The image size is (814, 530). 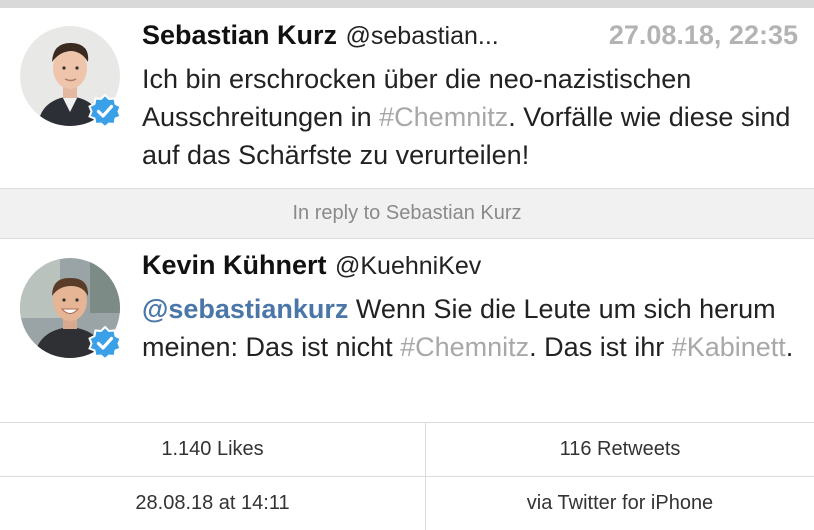 I want to click on hashtag-link: #Kabinett, so click(x=729, y=347).